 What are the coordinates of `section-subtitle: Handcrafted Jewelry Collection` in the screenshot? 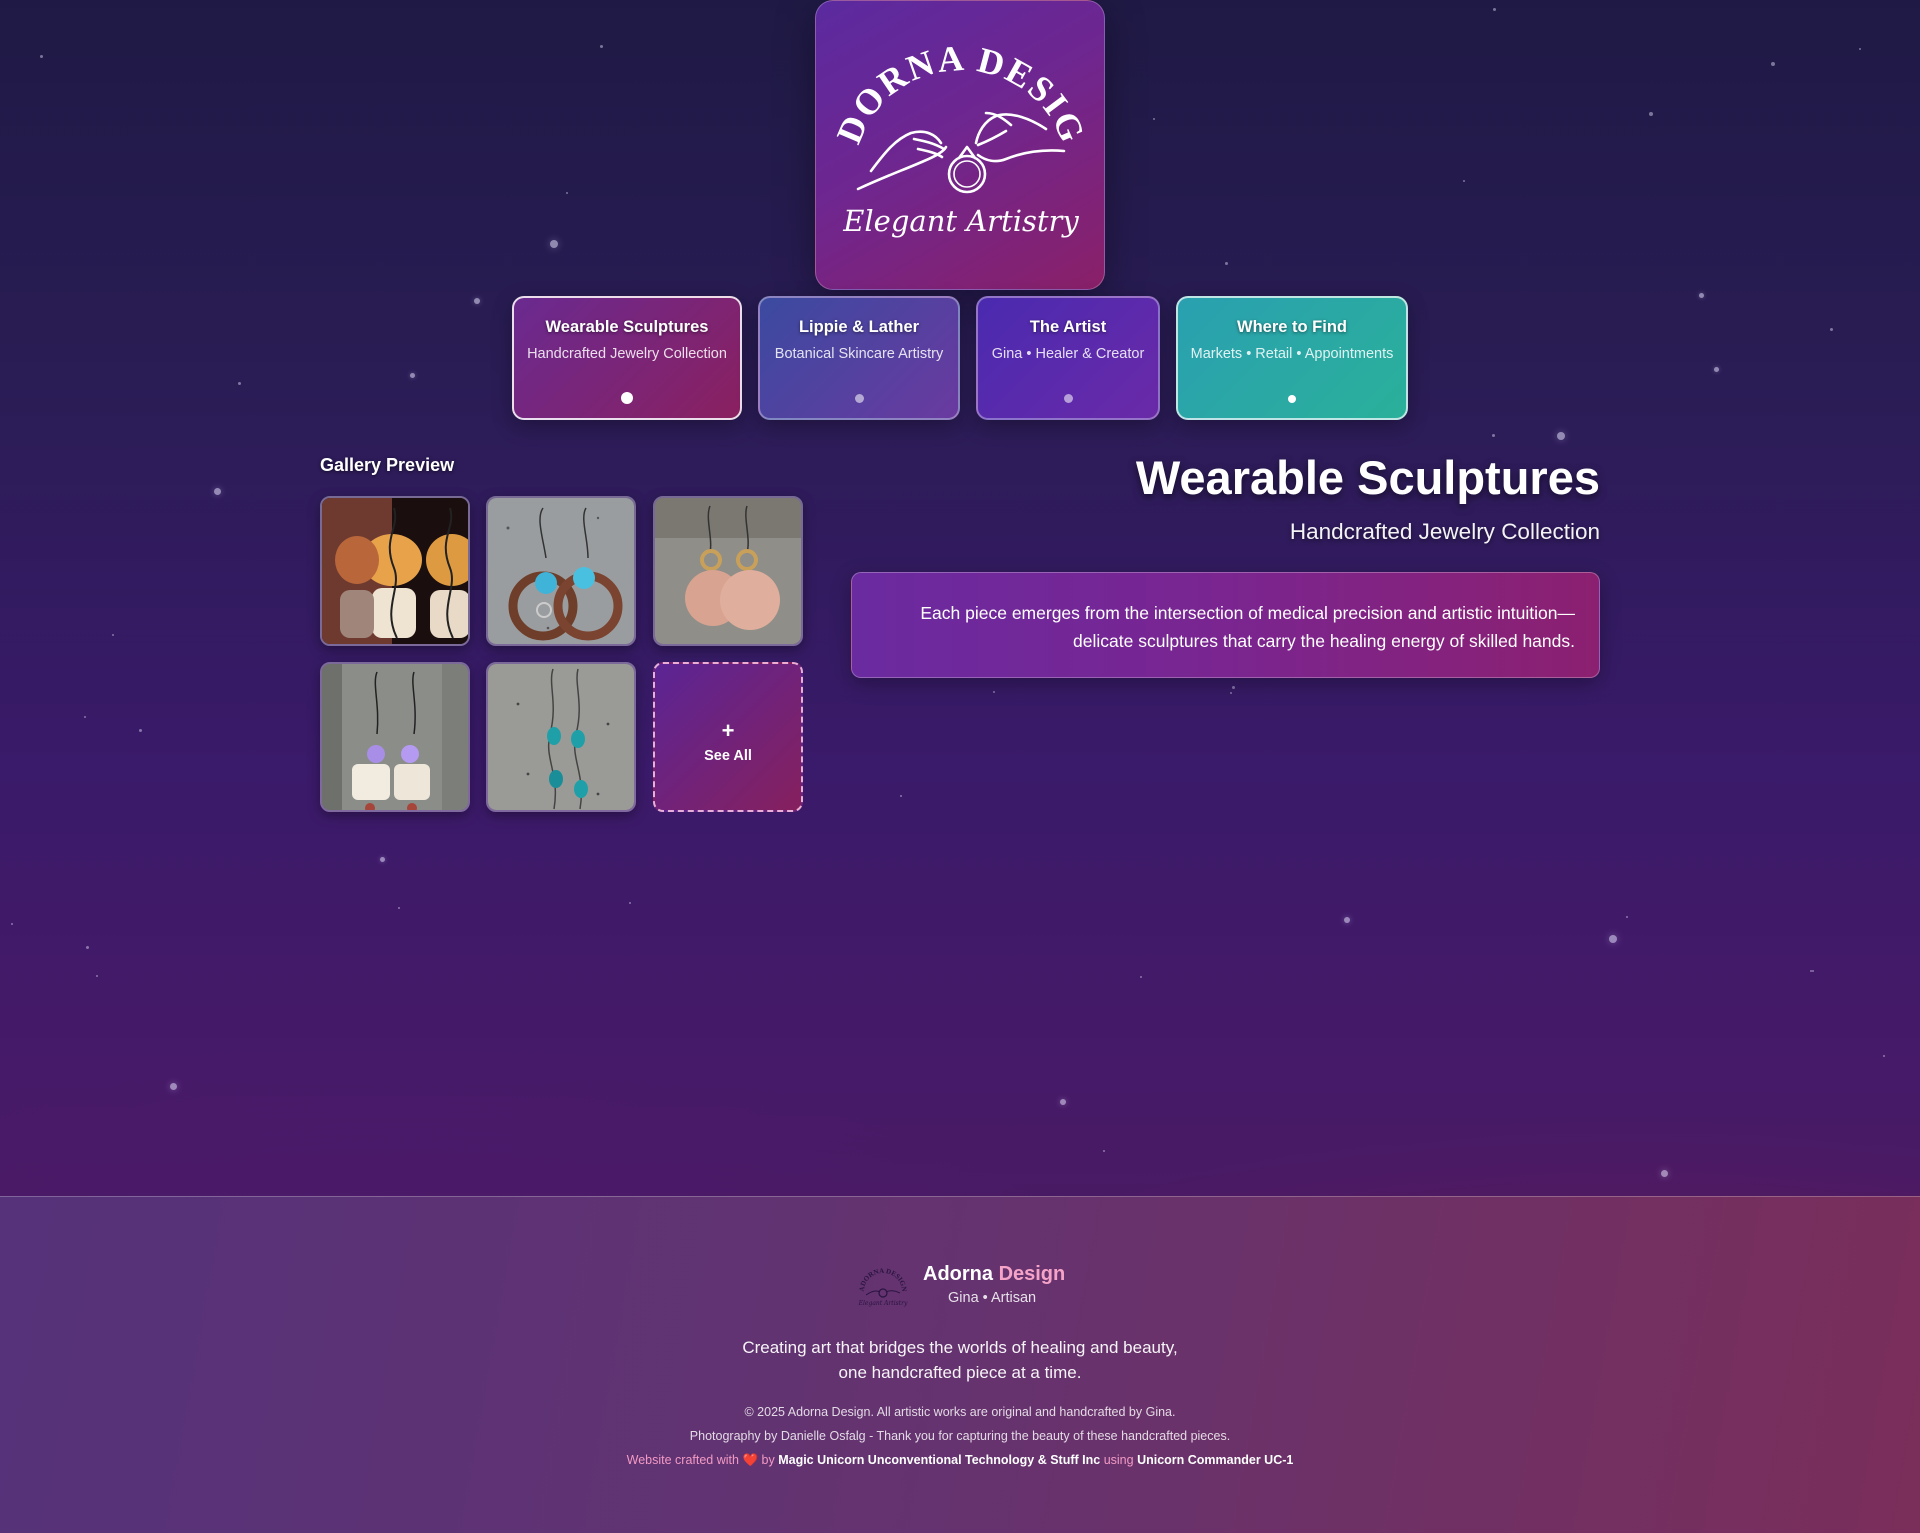 It's located at (1444, 531).